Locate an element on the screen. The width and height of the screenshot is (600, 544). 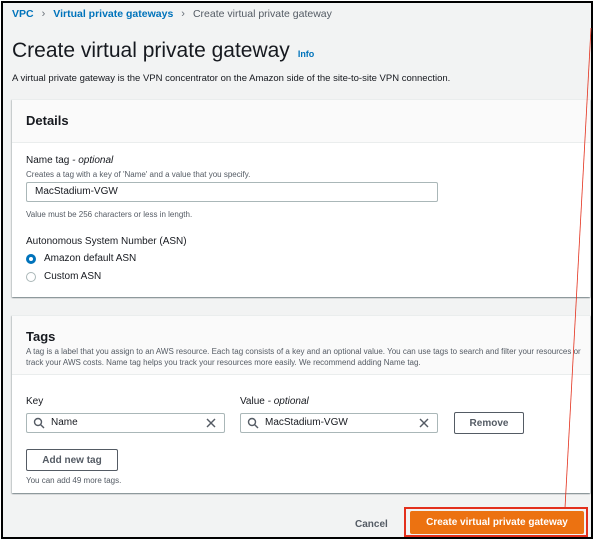
asn-option-amazon-default: Amazon default ASN is located at coordinates (81, 258).